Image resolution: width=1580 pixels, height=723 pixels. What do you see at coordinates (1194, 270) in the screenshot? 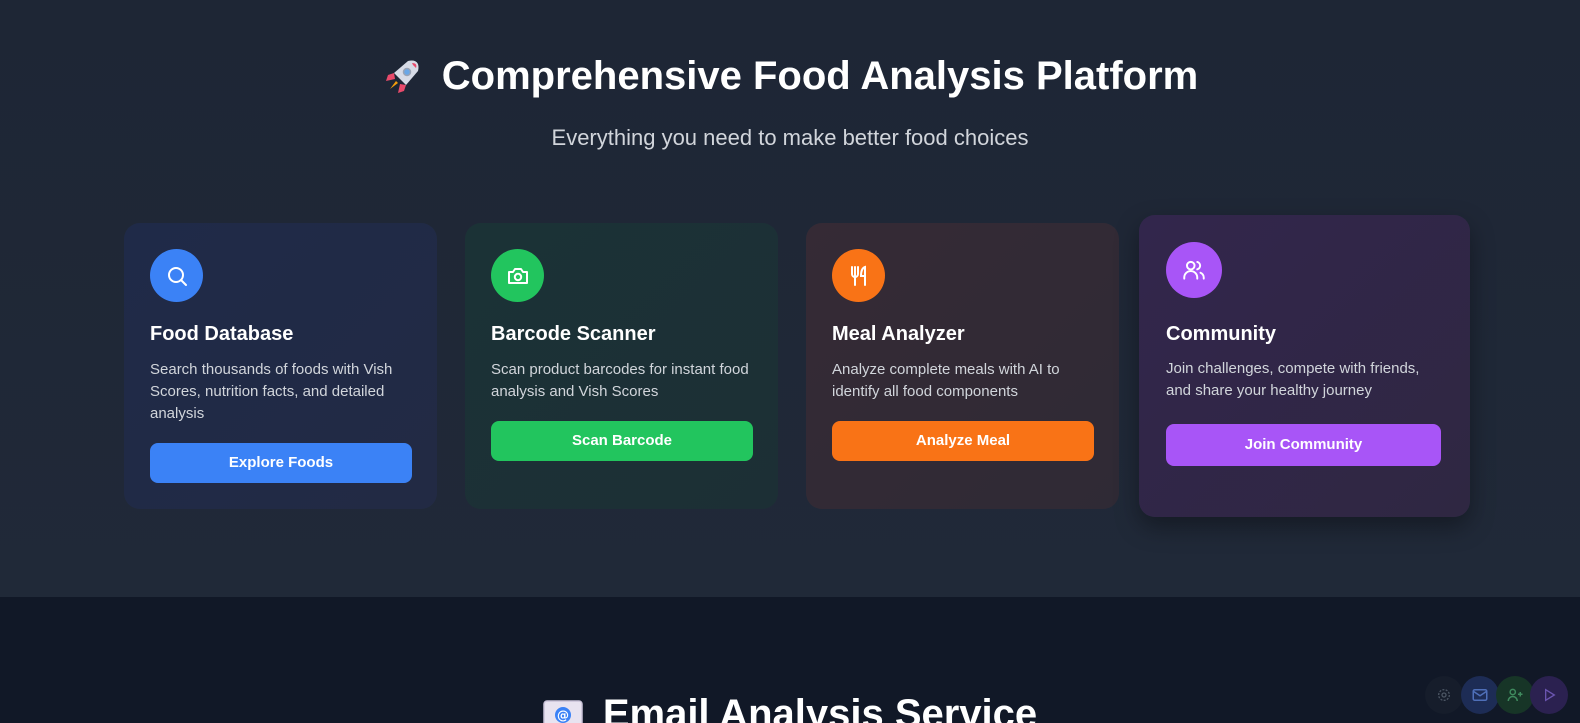
I see `users-icon` at bounding box center [1194, 270].